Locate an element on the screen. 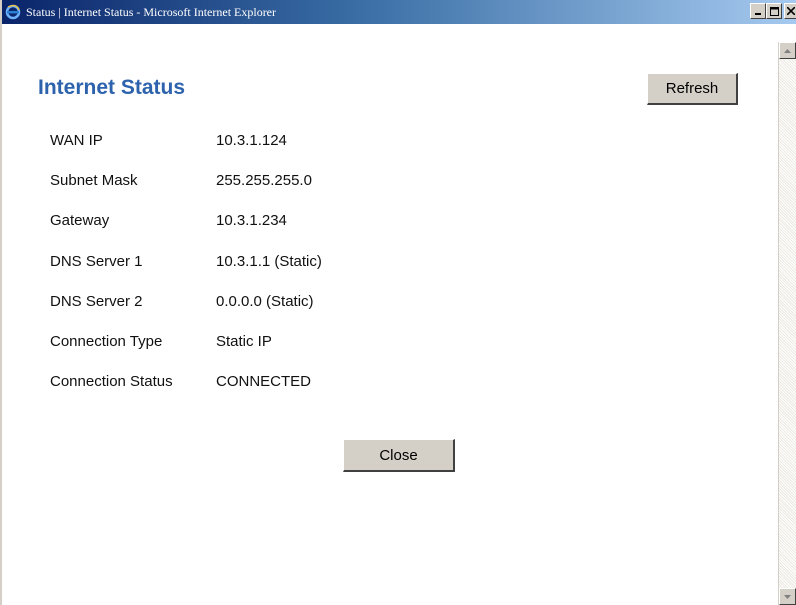 This screenshot has width=796, height=605. row-value: CONNECTED is located at coordinates (264, 381).